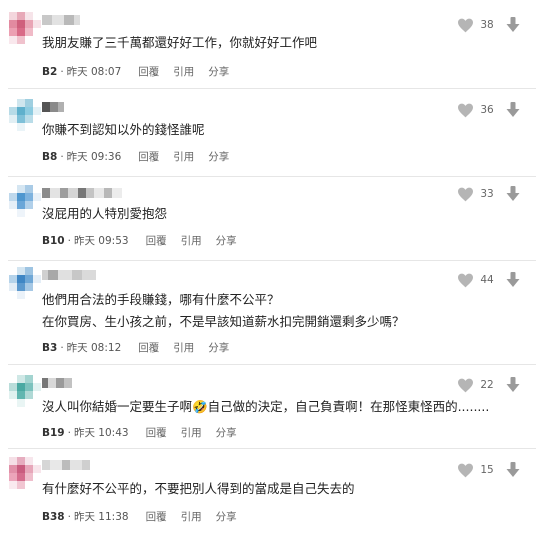  I want to click on comment-text: 我朋友賺了三千萬都還好好工作，你就好好工作吧, so click(180, 42).